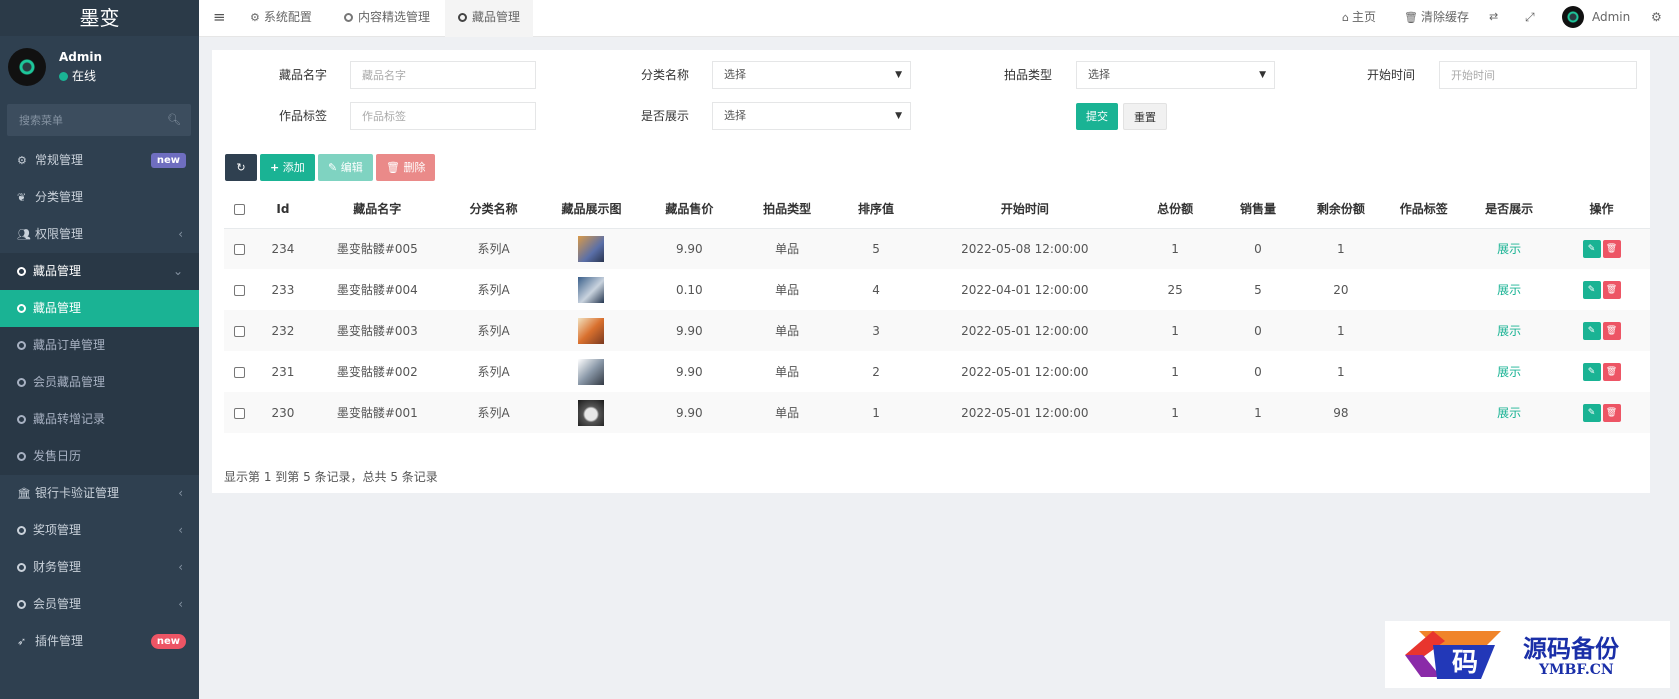  I want to click on tab-collection: 藏品管理, so click(489, 18).